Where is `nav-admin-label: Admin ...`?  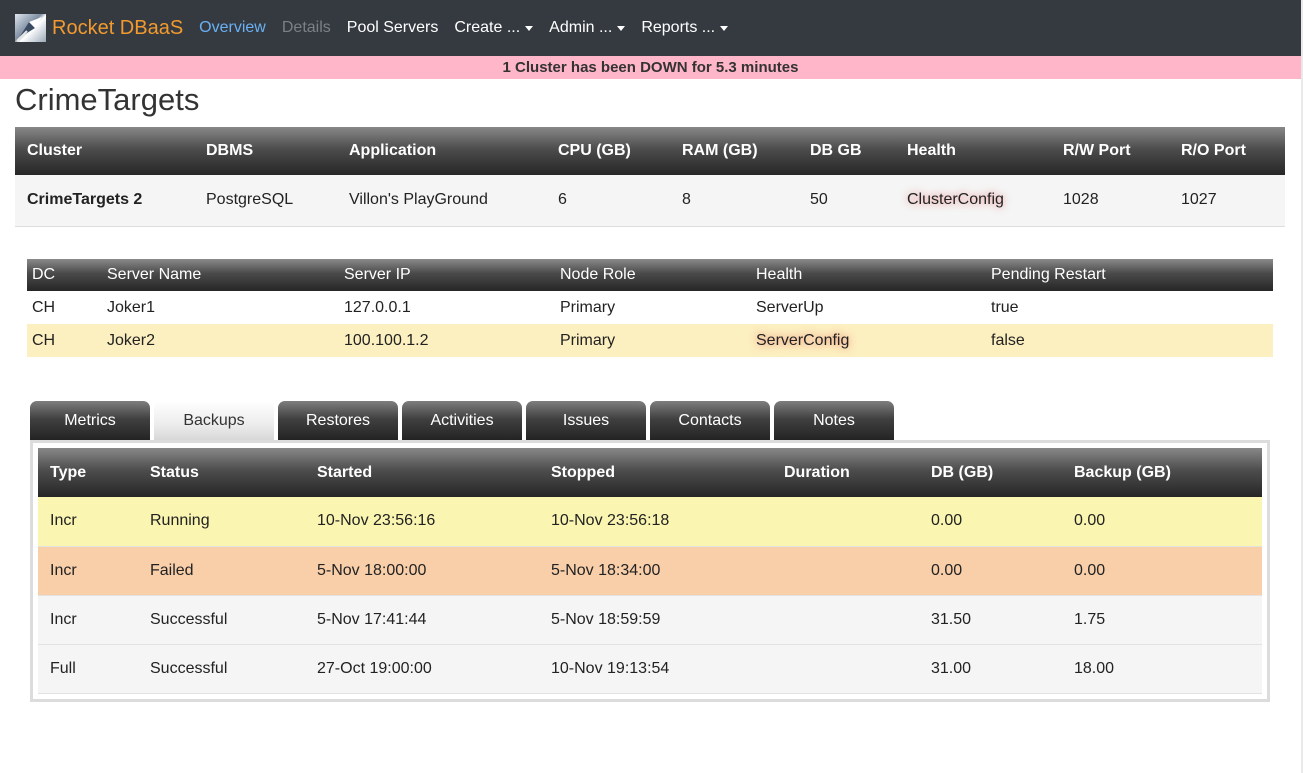
nav-admin-label: Admin ... is located at coordinates (581, 27).